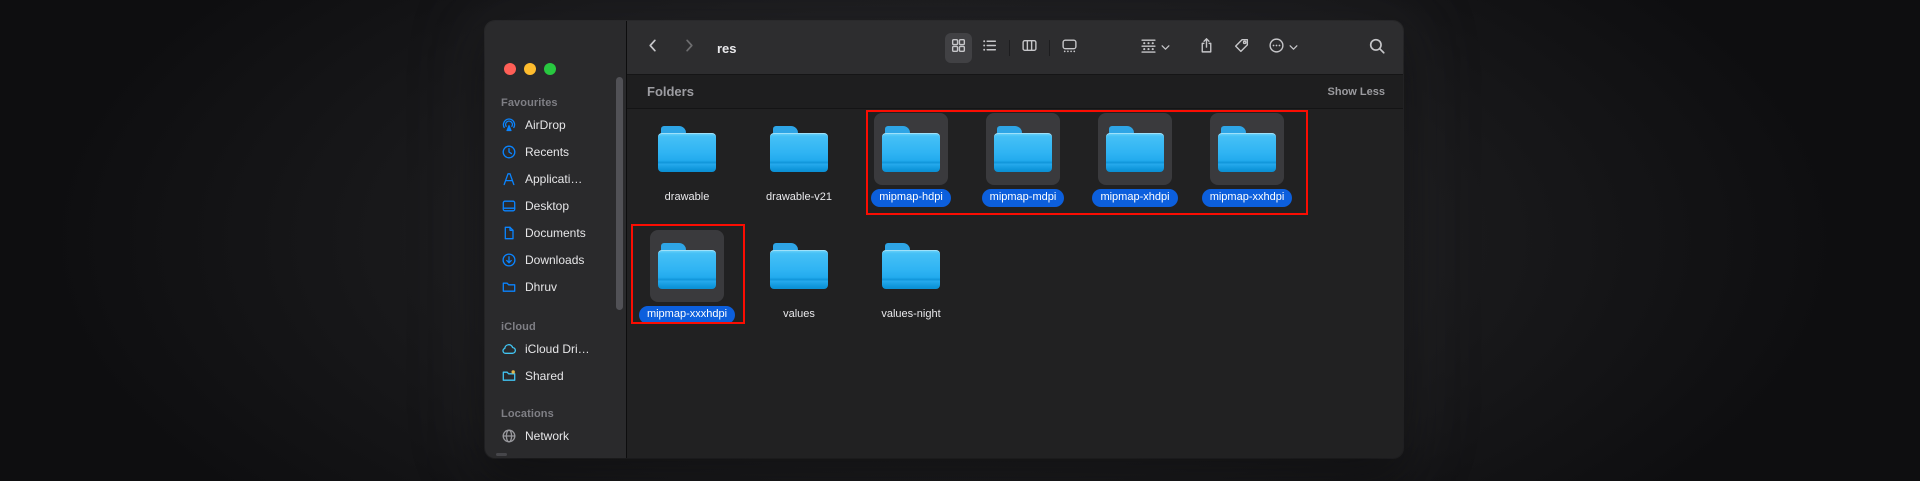  Describe the element at coordinates (509, 125) in the screenshot. I see `airdrop-icon` at that location.